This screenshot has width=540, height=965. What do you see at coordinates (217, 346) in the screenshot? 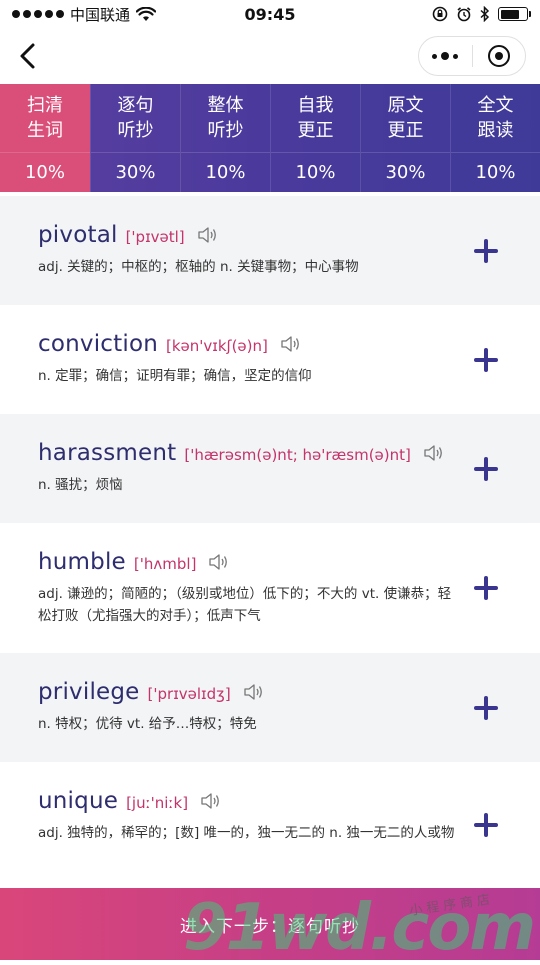
I see `word-phonetic: [kən'vɪkʃ(ə)n]` at bounding box center [217, 346].